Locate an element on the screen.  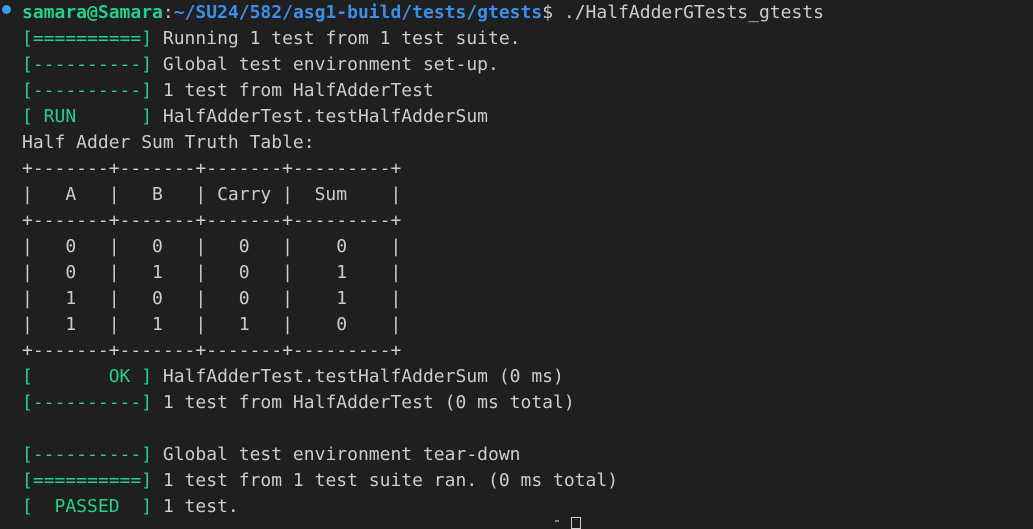
table-row: | 1 | 0 | 0 | 1 | is located at coordinates (211, 299).